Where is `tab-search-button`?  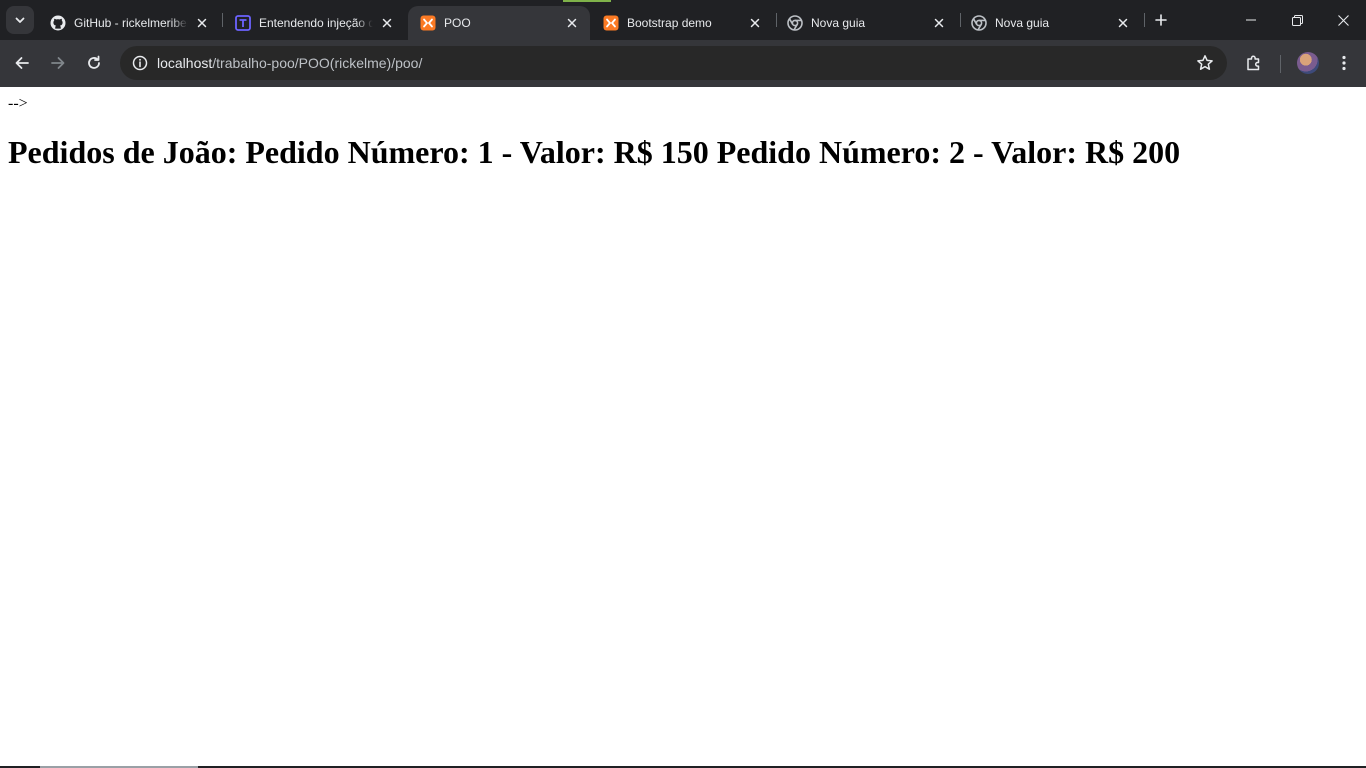 tab-search-button is located at coordinates (20, 20).